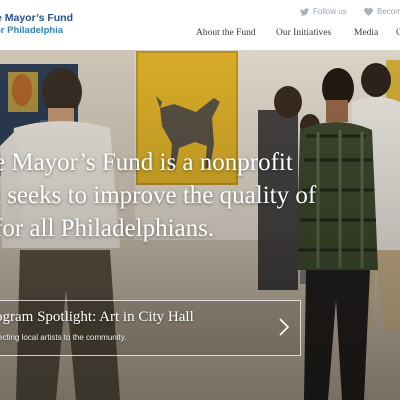  I want to click on logo-line-1: e Mayor’s Fund, so click(37, 18).